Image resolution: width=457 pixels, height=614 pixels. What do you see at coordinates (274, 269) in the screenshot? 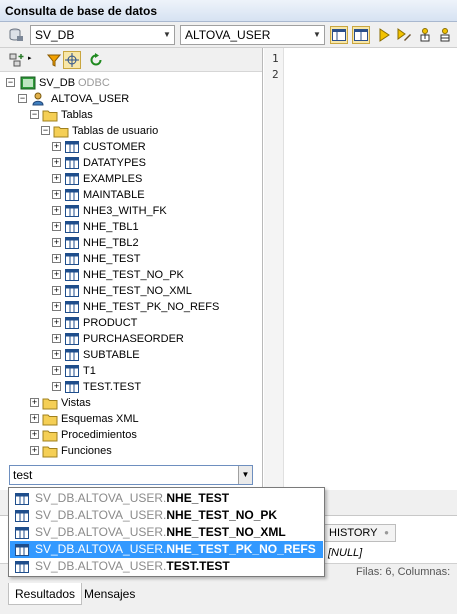
I see `line-number-gutter: 1 2` at bounding box center [274, 269].